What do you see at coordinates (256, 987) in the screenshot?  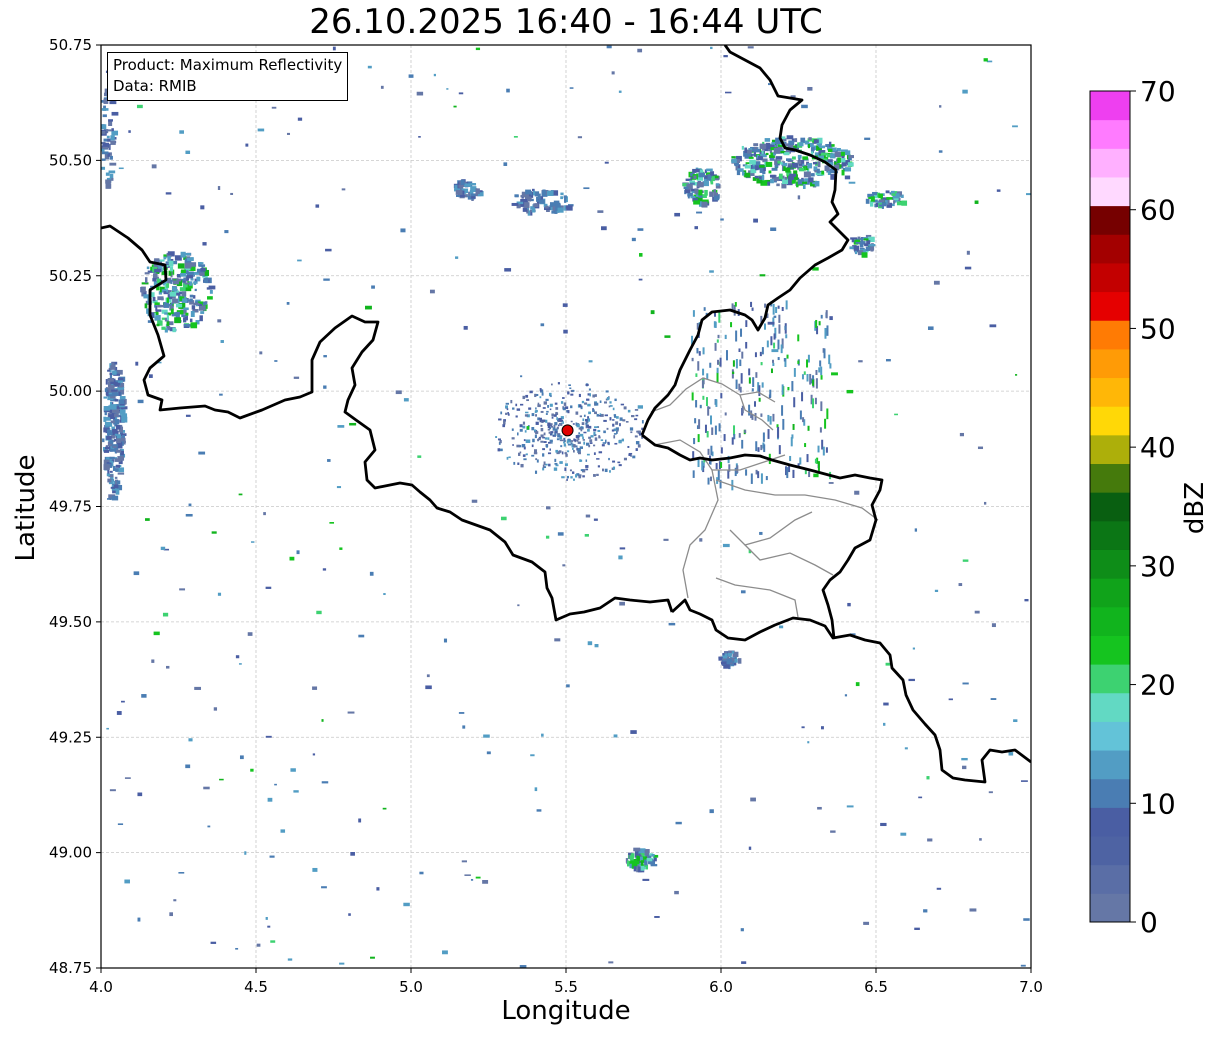 I see `x-tick-label: 4.5` at bounding box center [256, 987].